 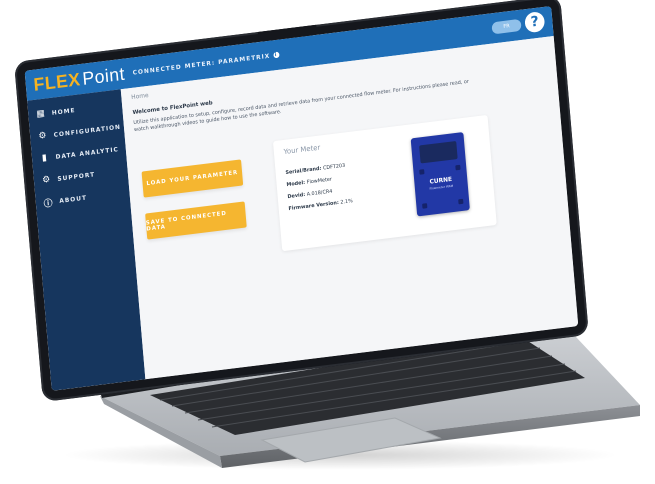 What do you see at coordinates (276, 55) in the screenshot?
I see `info-icon: i` at bounding box center [276, 55].